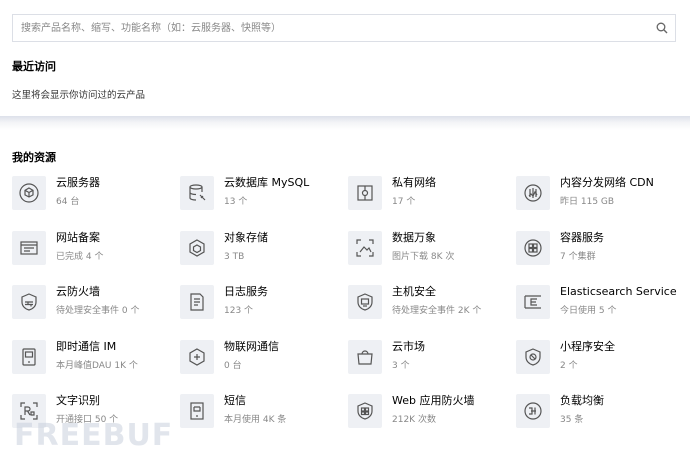 This screenshot has width=690, height=459. What do you see at coordinates (264, 363) in the screenshot?
I see `resource-card-iot: 物联网通信 0 台` at bounding box center [264, 363].